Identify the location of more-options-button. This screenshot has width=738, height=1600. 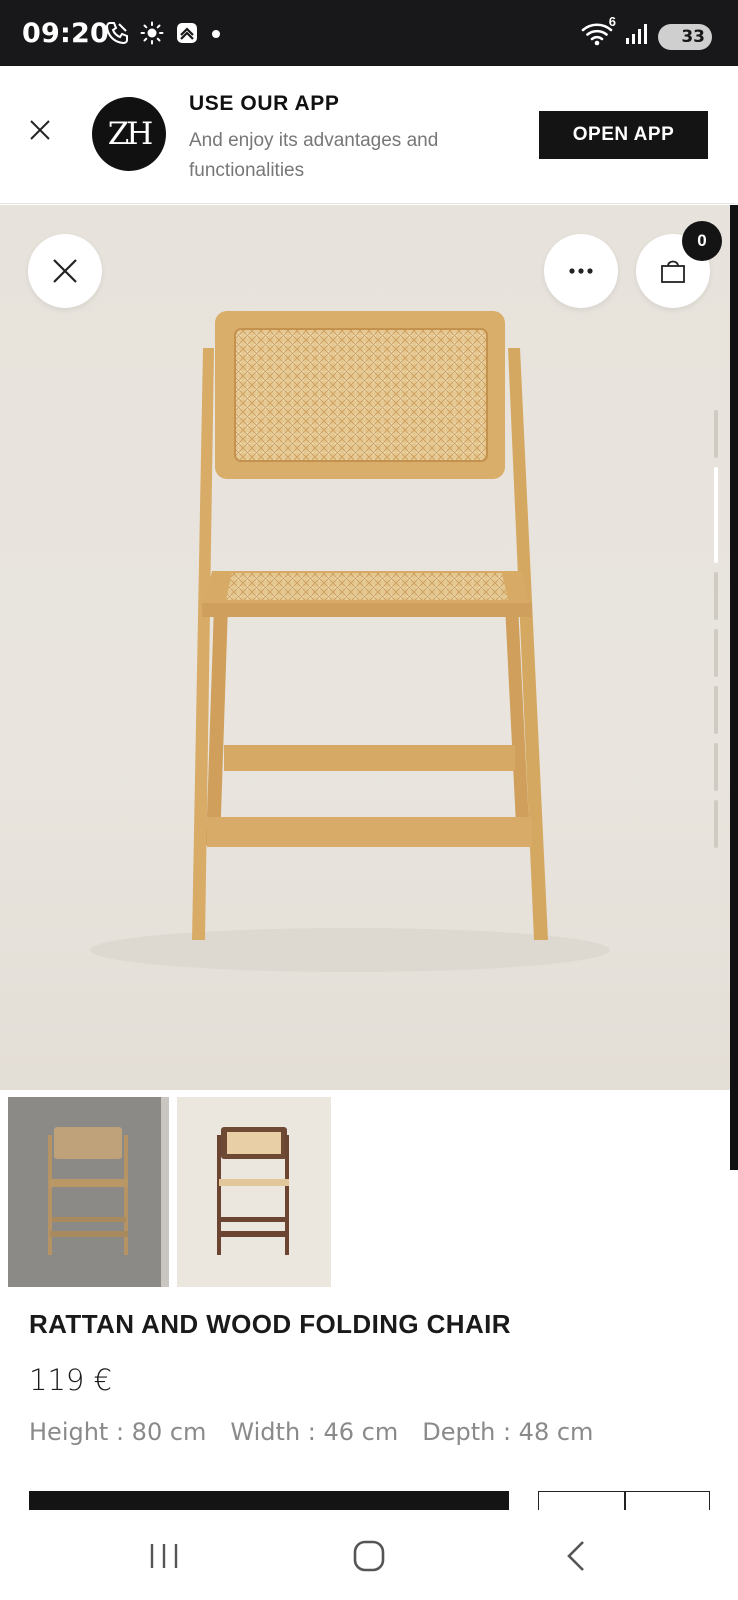
(581, 271).